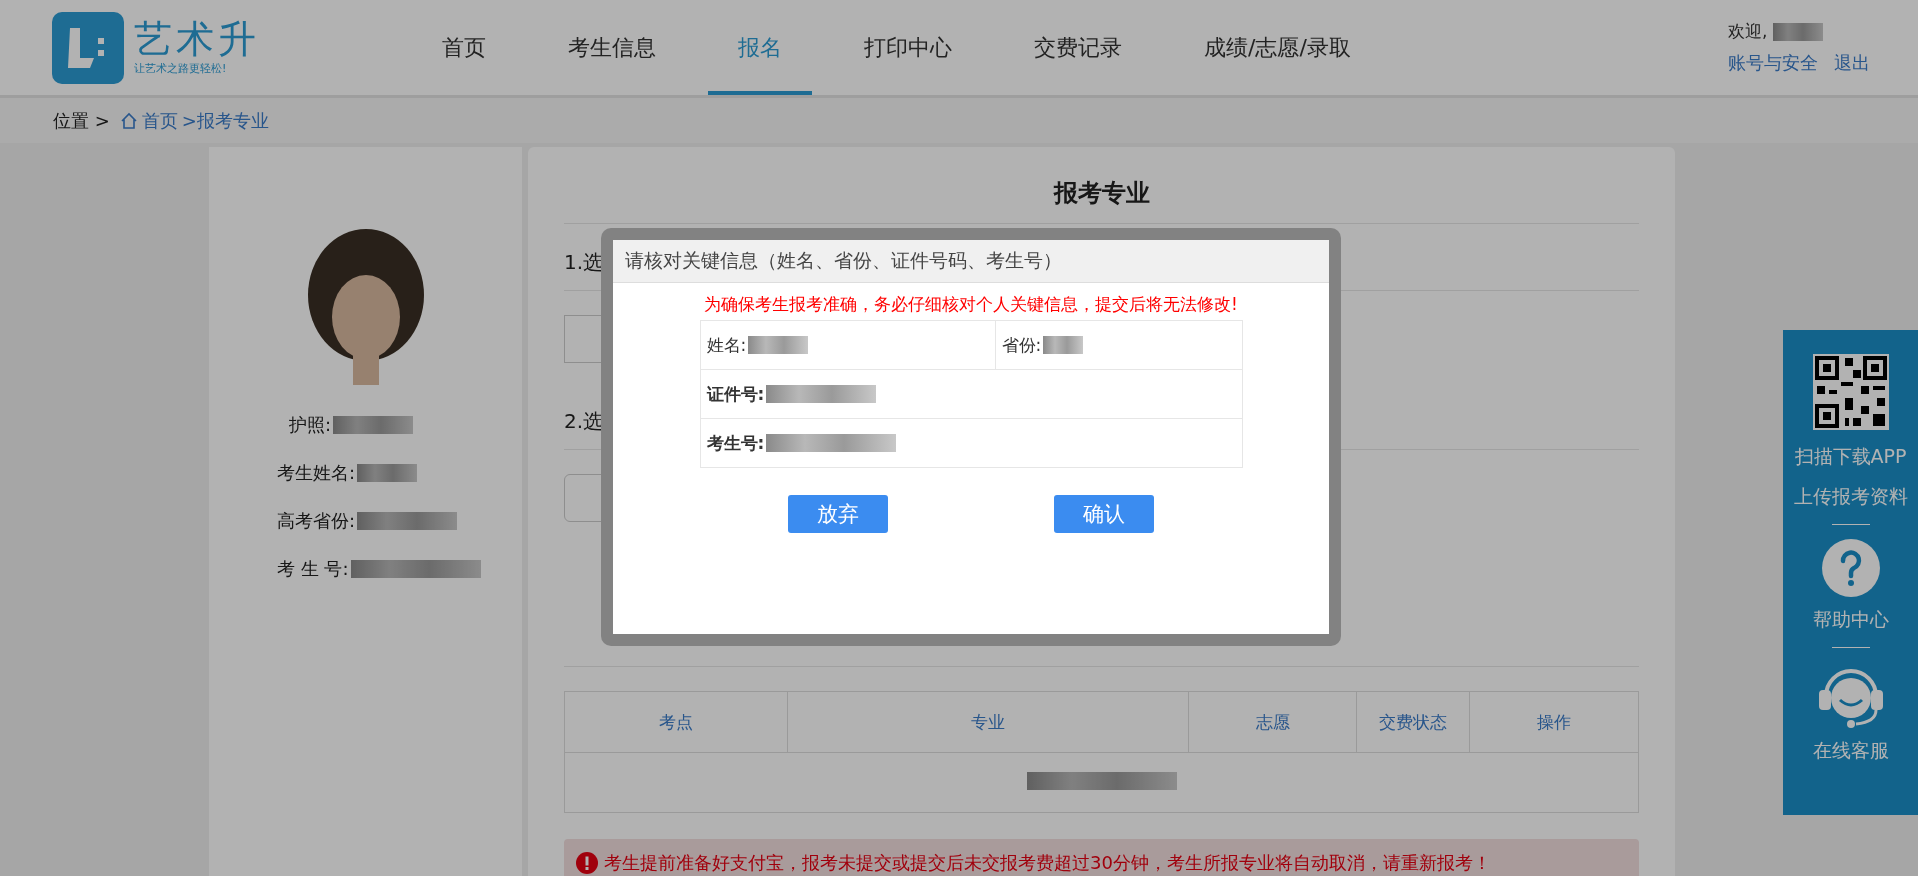  What do you see at coordinates (1850, 751) in the screenshot?
I see `sidebar-label: 在线客服` at bounding box center [1850, 751].